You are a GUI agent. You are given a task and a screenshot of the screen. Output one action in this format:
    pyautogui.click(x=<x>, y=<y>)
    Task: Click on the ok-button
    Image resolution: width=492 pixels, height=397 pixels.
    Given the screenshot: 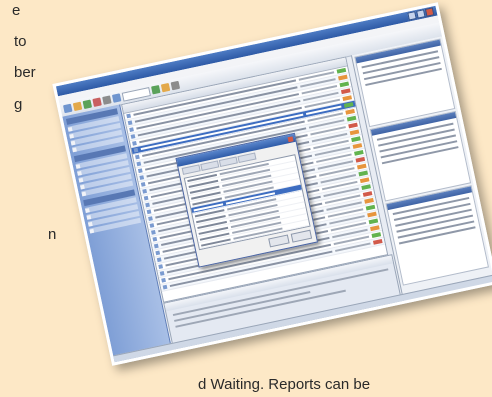 What is the action you would take?
    pyautogui.click(x=279, y=241)
    